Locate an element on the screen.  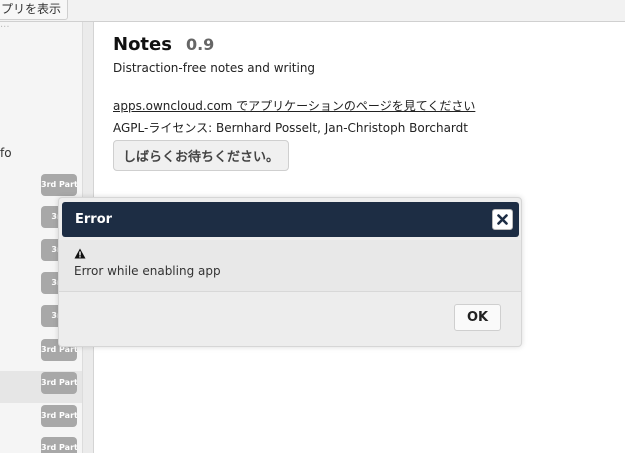
app-heading: Notes 0.9 is located at coordinates (363, 44).